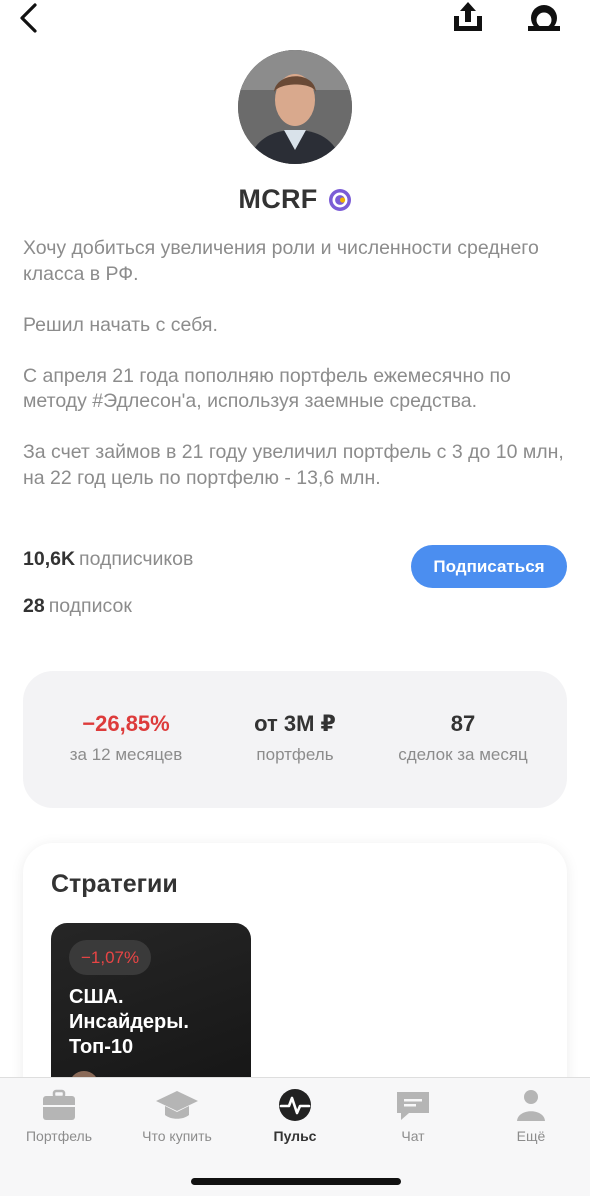 The width and height of the screenshot is (590, 1196). Describe the element at coordinates (59, 1136) in the screenshot. I see `tab-label: Портфель` at that location.